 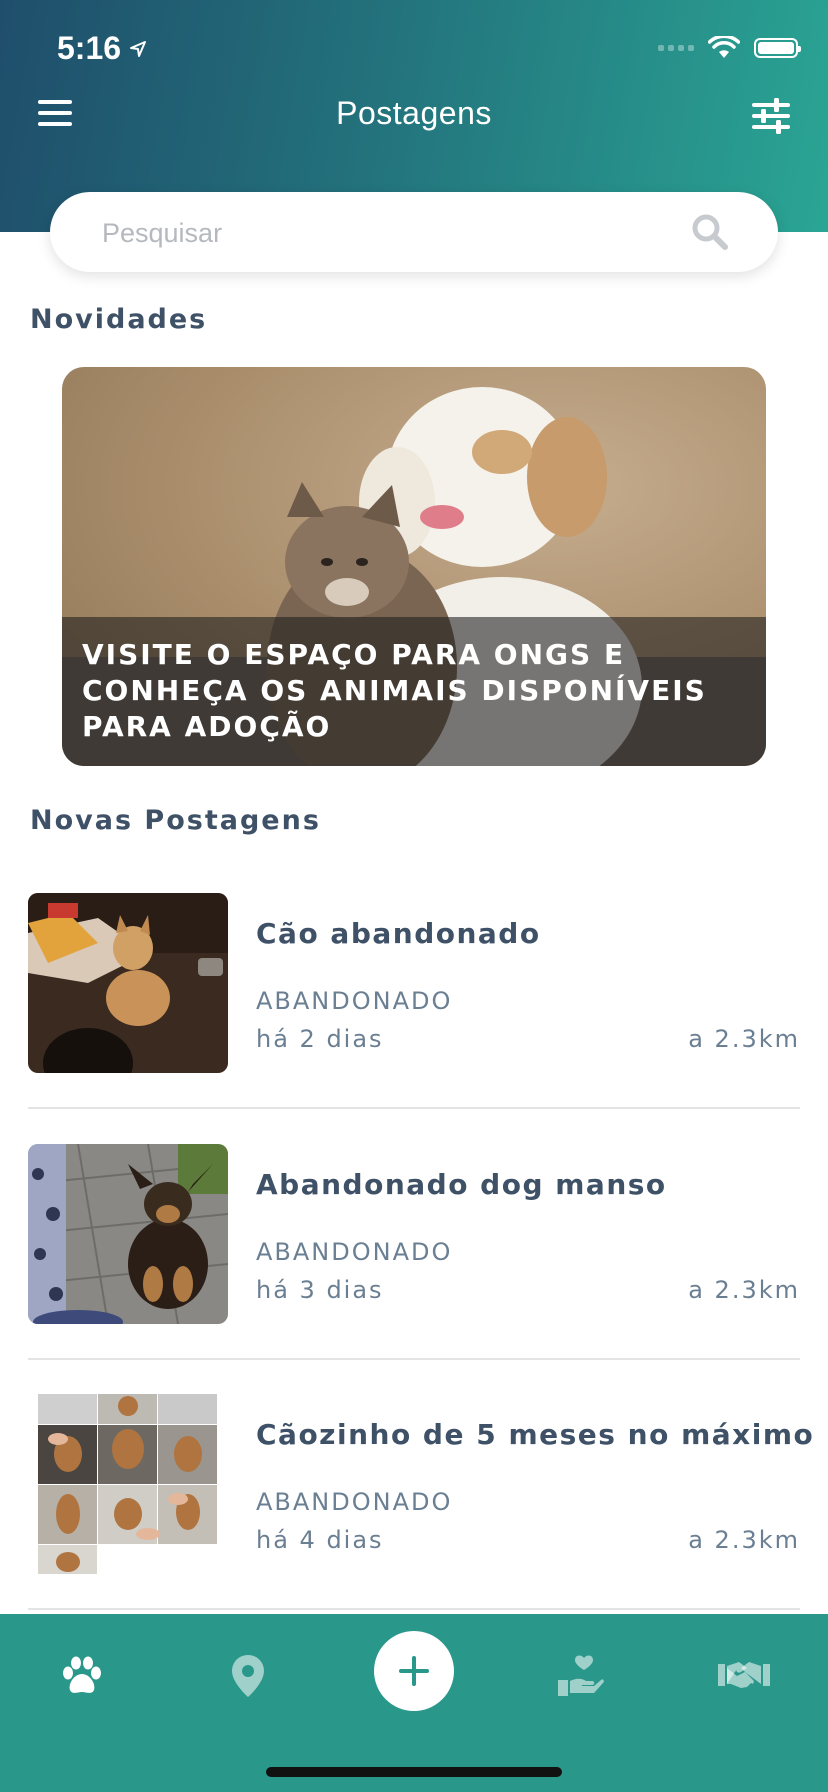 I want to click on home-indicator, so click(x=414, y=1772).